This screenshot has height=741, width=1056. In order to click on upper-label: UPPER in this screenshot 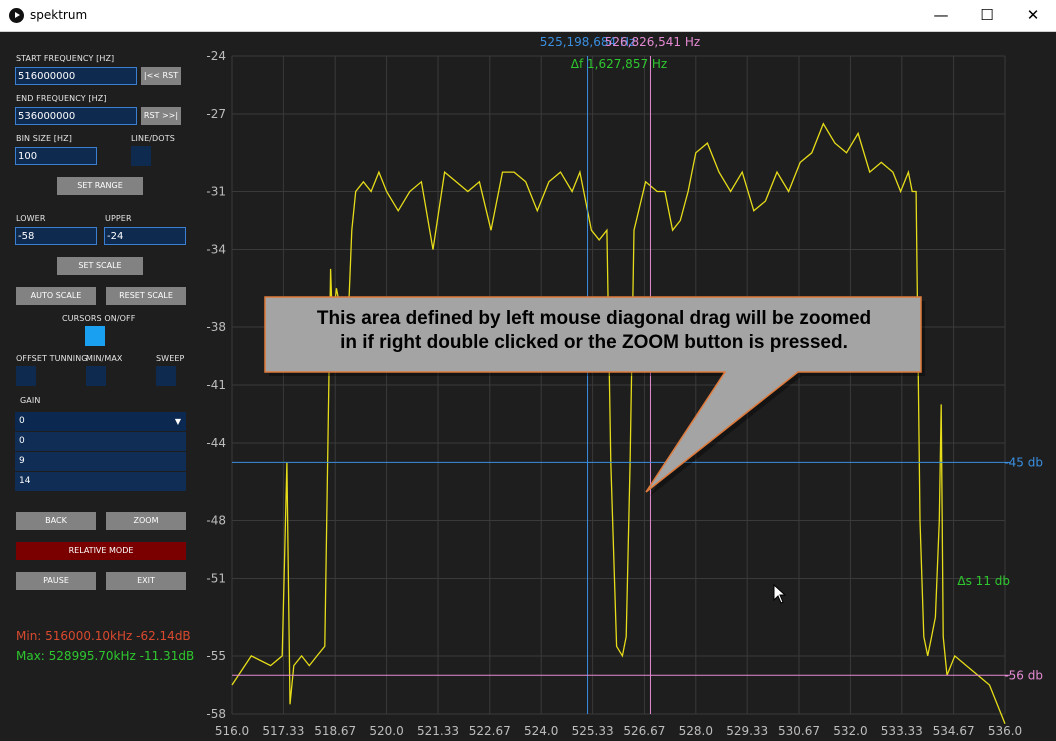, I will do `click(118, 218)`.